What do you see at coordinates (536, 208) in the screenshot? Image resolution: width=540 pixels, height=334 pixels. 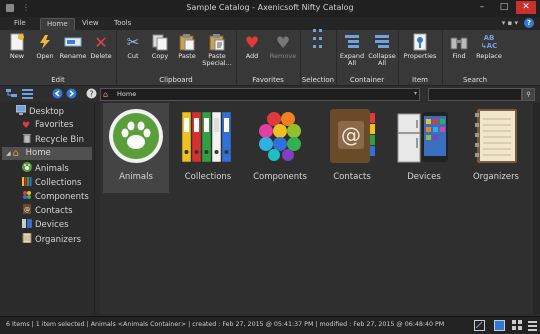 I see `vertical-scrollbar` at bounding box center [536, 208].